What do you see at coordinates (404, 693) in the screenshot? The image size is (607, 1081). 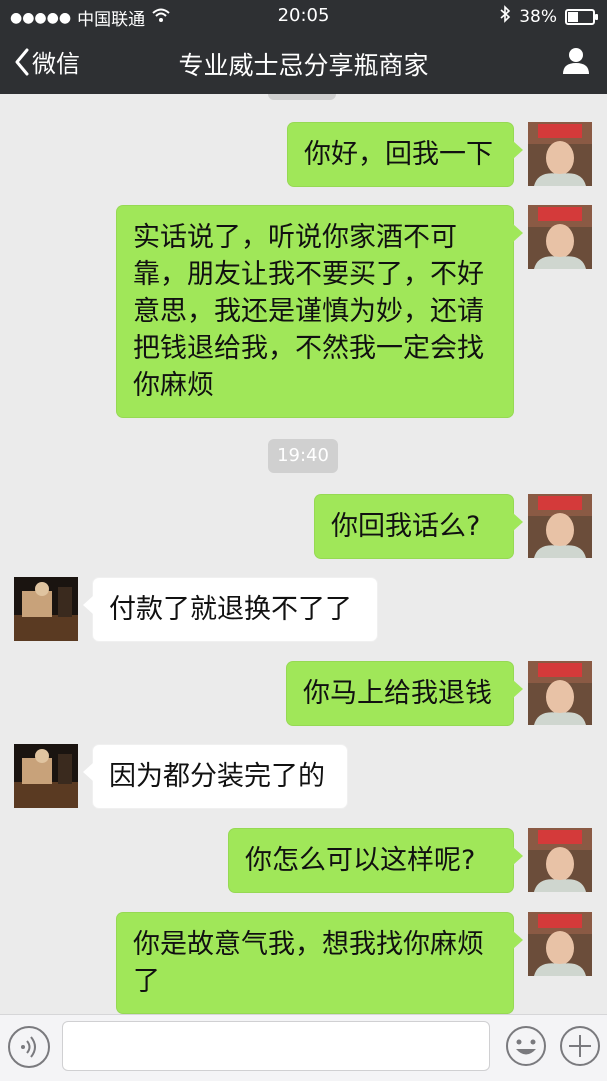 I see `message-bubble-sent: 你马上给我退钱` at bounding box center [404, 693].